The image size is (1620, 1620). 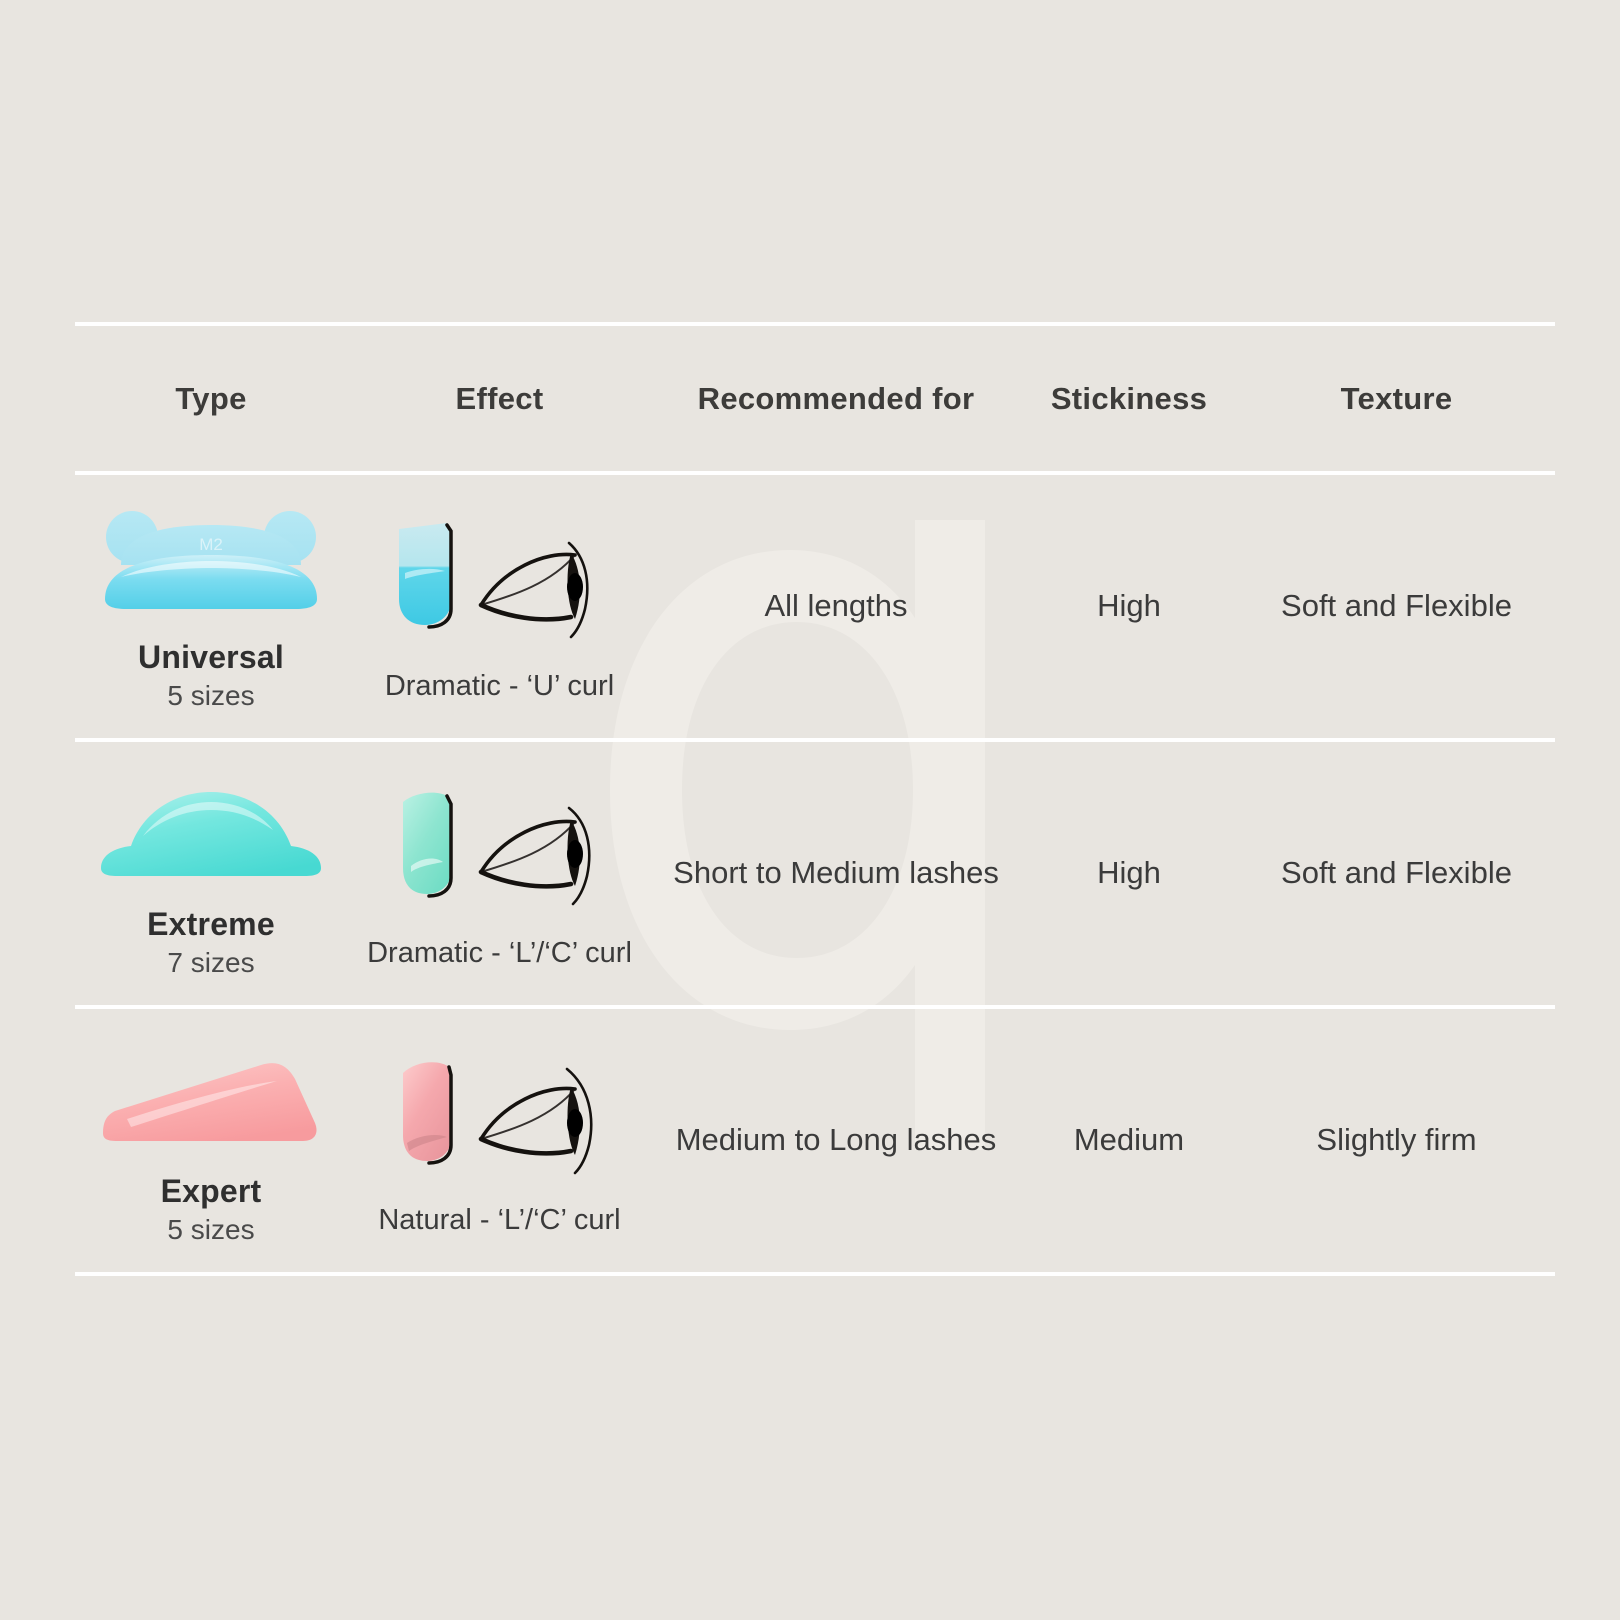 I want to click on column-header-type: Type, so click(x=211, y=399).